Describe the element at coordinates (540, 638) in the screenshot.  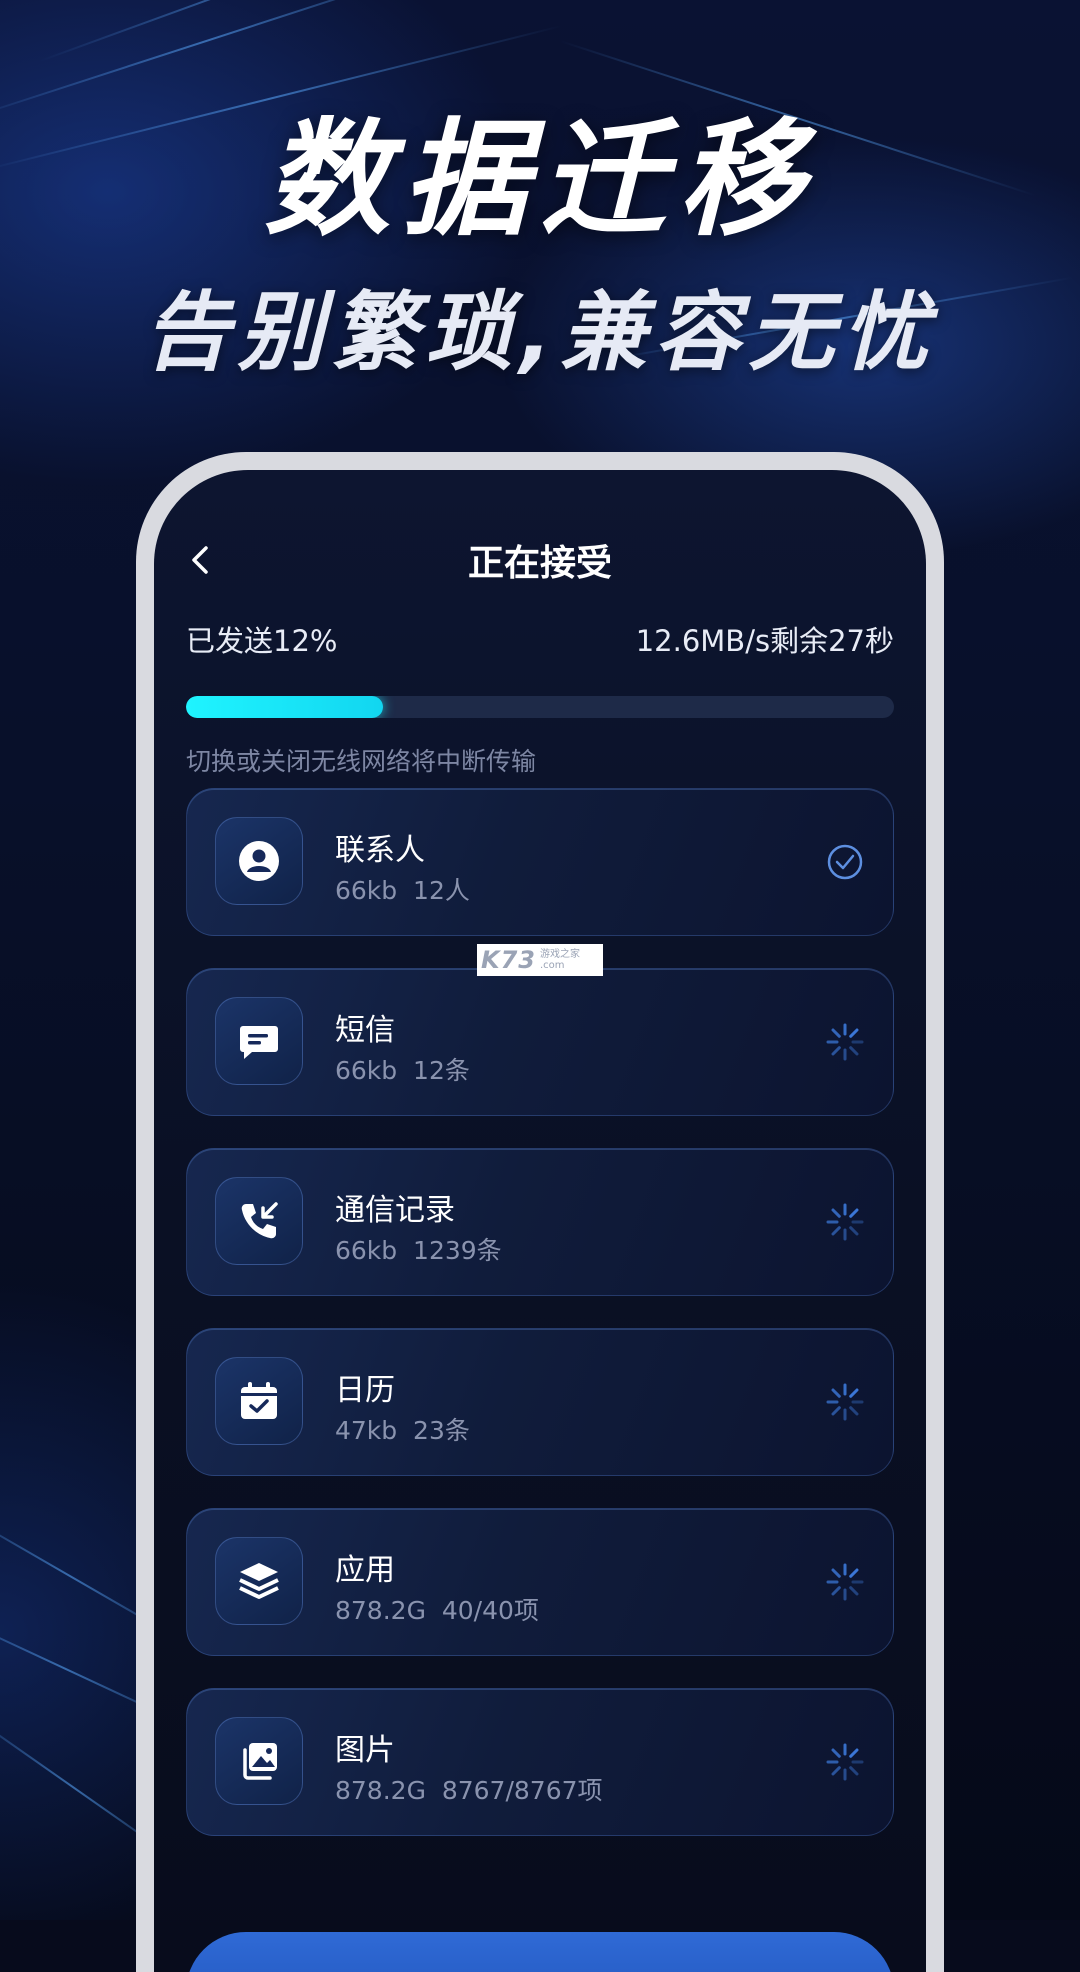
I see `transfer-status: 已发送12% 12.6MB/s剩余27秒` at that location.